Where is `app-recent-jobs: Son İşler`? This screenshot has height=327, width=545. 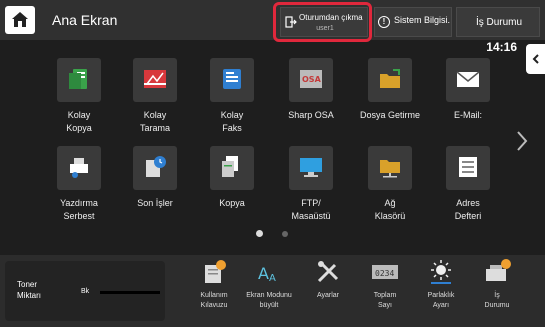 app-recent-jobs: Son İşler is located at coordinates (155, 178).